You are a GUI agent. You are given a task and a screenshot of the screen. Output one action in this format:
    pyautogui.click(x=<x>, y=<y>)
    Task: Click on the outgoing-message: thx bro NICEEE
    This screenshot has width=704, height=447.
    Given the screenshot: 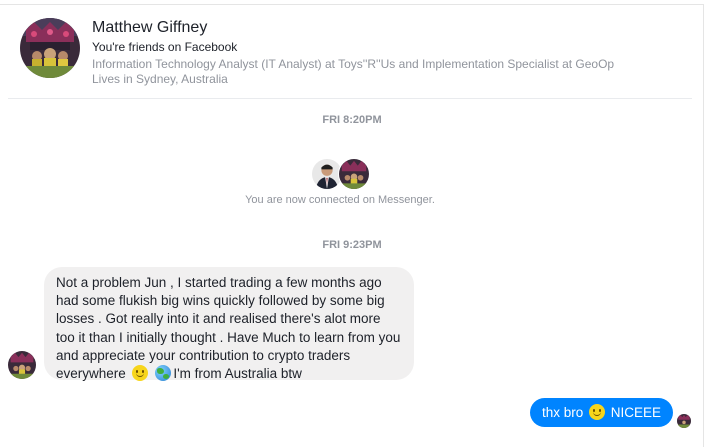 What is the action you would take?
    pyautogui.click(x=601, y=412)
    